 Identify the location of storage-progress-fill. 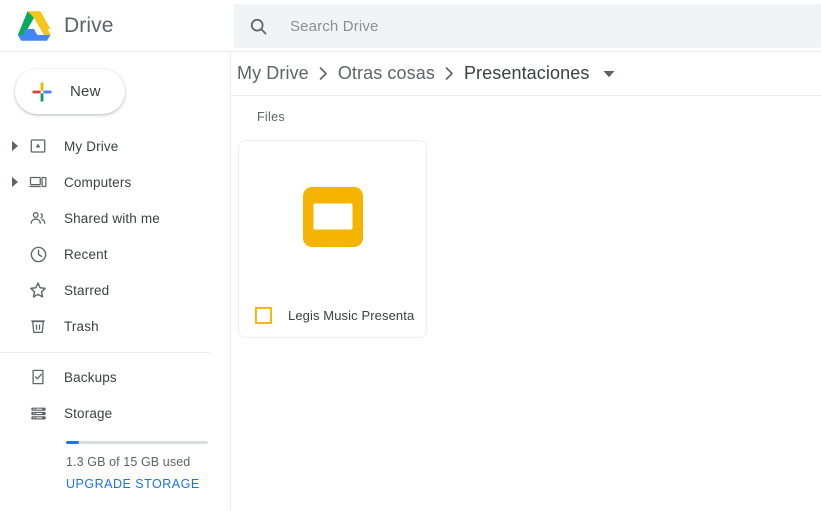
(72, 442).